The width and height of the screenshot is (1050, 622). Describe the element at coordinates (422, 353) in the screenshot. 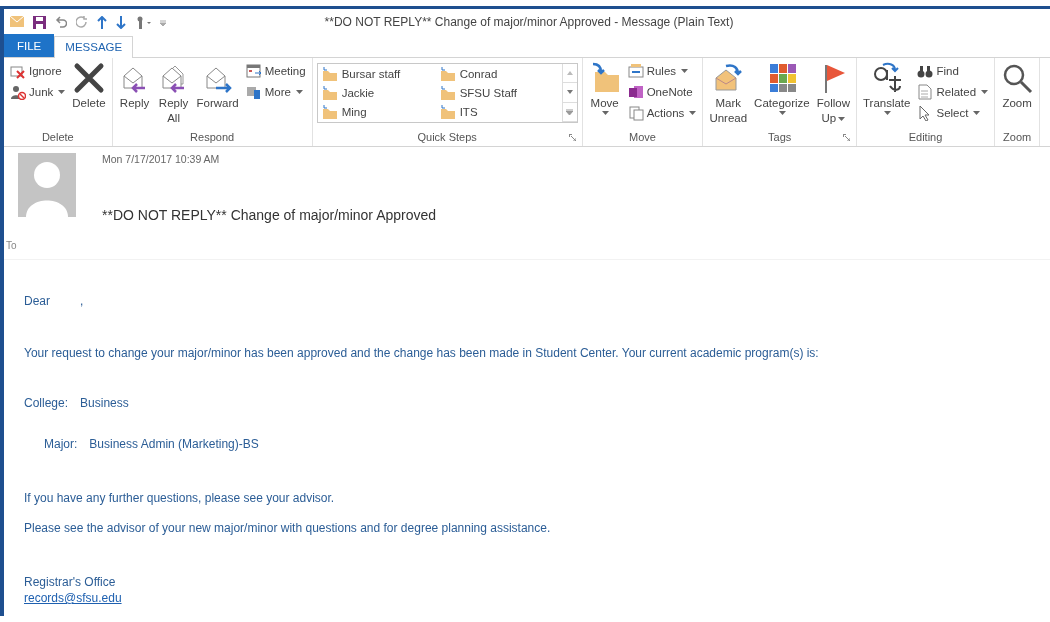

I see `body-paragraph: Your request to change your major/minor has been approved and the change has been made in Student Center. Your current academic program(s) is:` at that location.